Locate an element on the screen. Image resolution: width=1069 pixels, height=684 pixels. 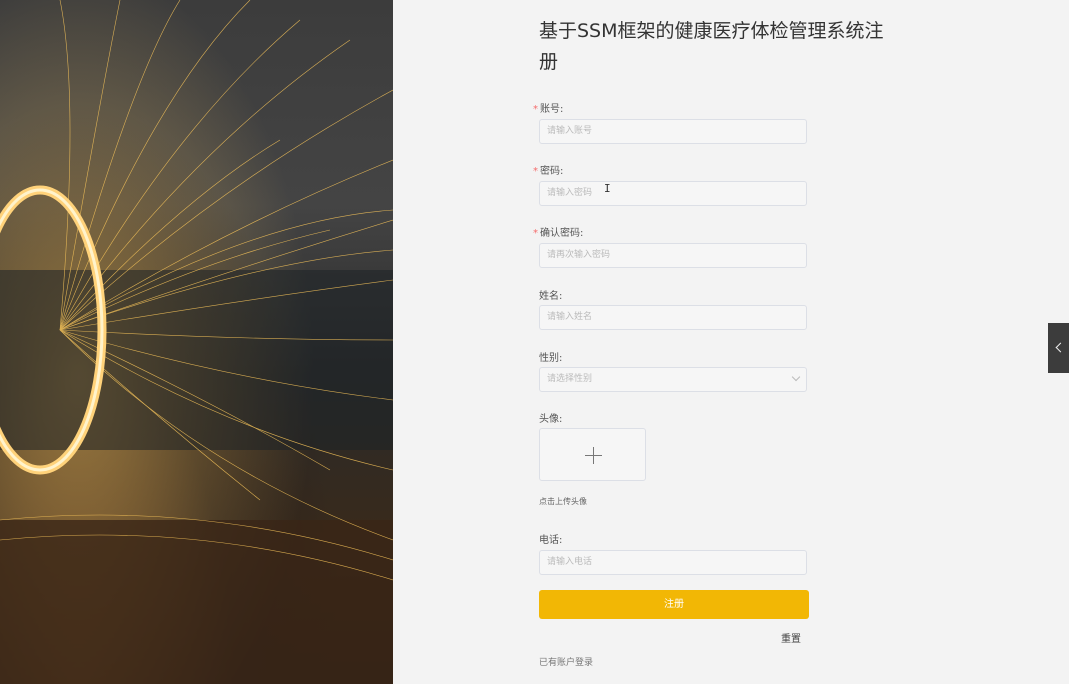
chevron-left-icon is located at coordinates (1060, 347).